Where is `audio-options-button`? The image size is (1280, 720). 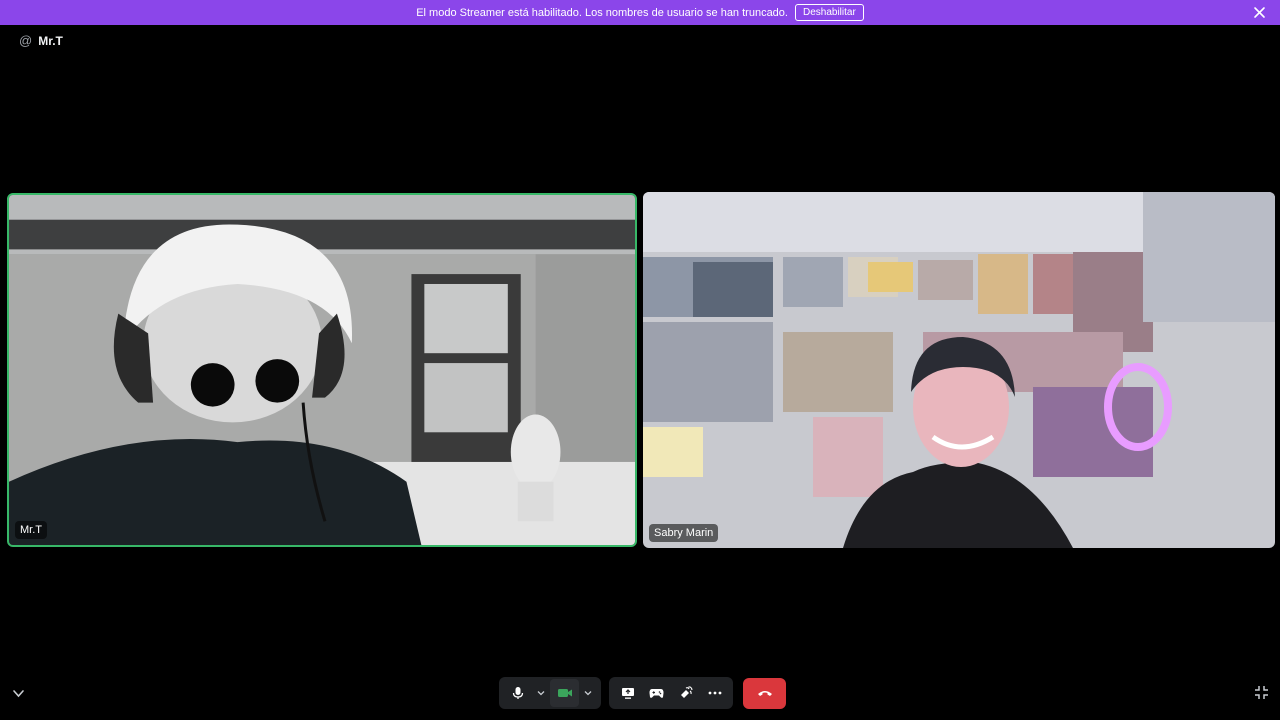 audio-options-button is located at coordinates (541, 693).